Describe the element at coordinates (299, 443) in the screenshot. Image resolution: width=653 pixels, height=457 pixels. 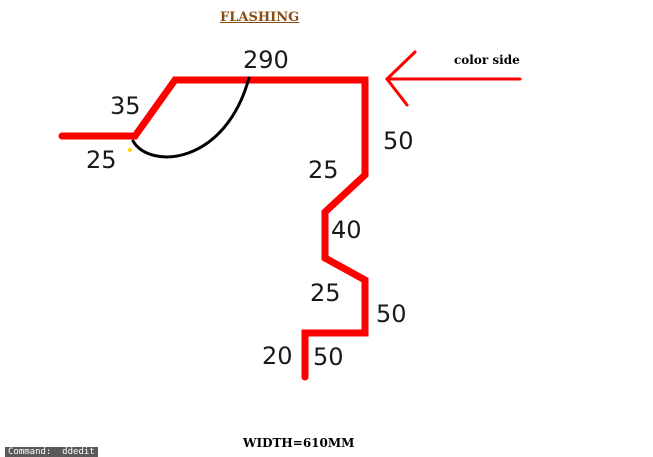
I see `width-label: WIDTH=610MM` at that location.